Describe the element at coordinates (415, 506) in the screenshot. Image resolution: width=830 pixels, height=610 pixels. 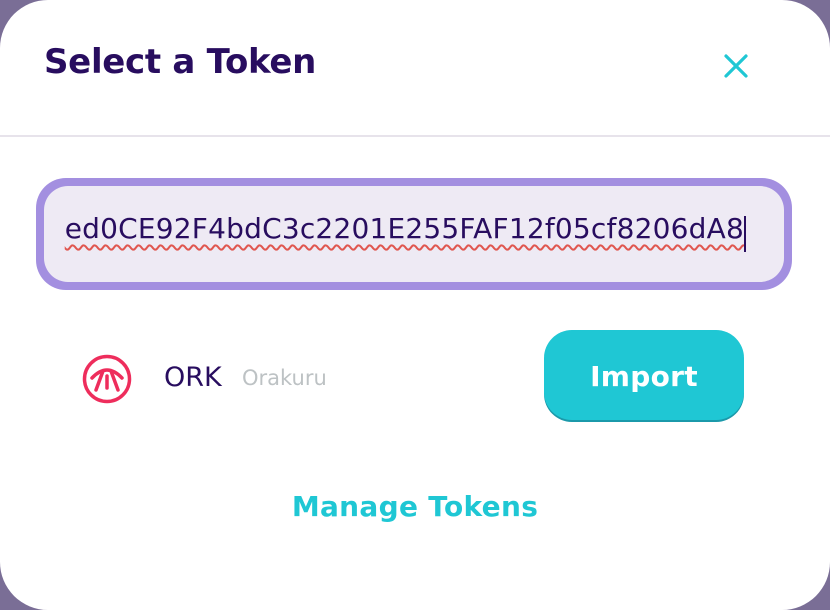
I see `manage-tokens-button: Manage Tokens` at that location.